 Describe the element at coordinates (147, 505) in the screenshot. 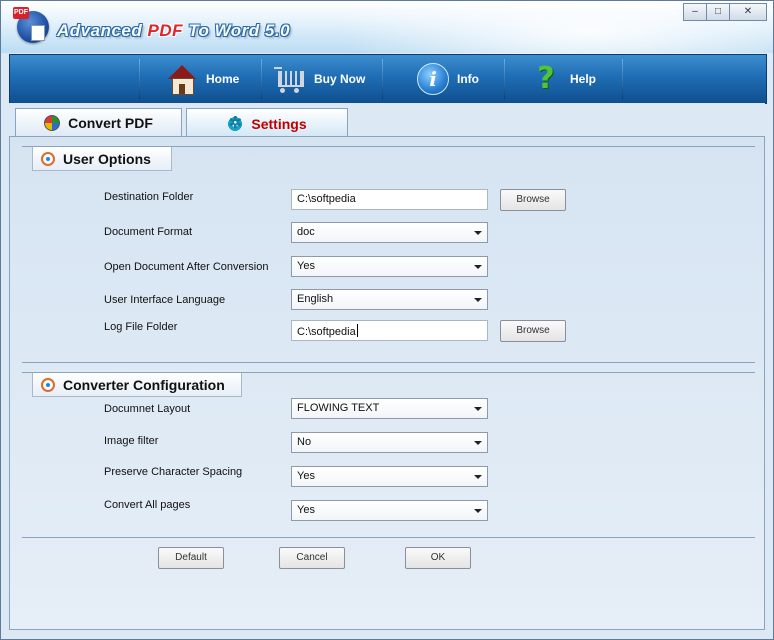

I see `all-pages-label: Convert All pages` at that location.